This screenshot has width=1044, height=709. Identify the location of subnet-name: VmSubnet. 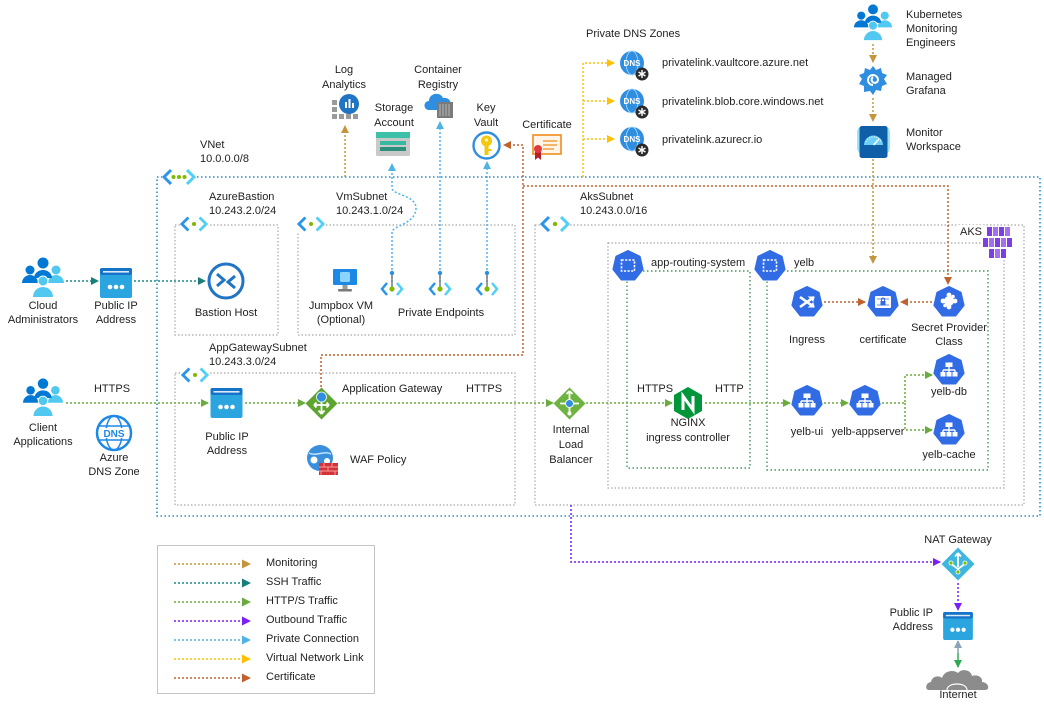
(362, 197).